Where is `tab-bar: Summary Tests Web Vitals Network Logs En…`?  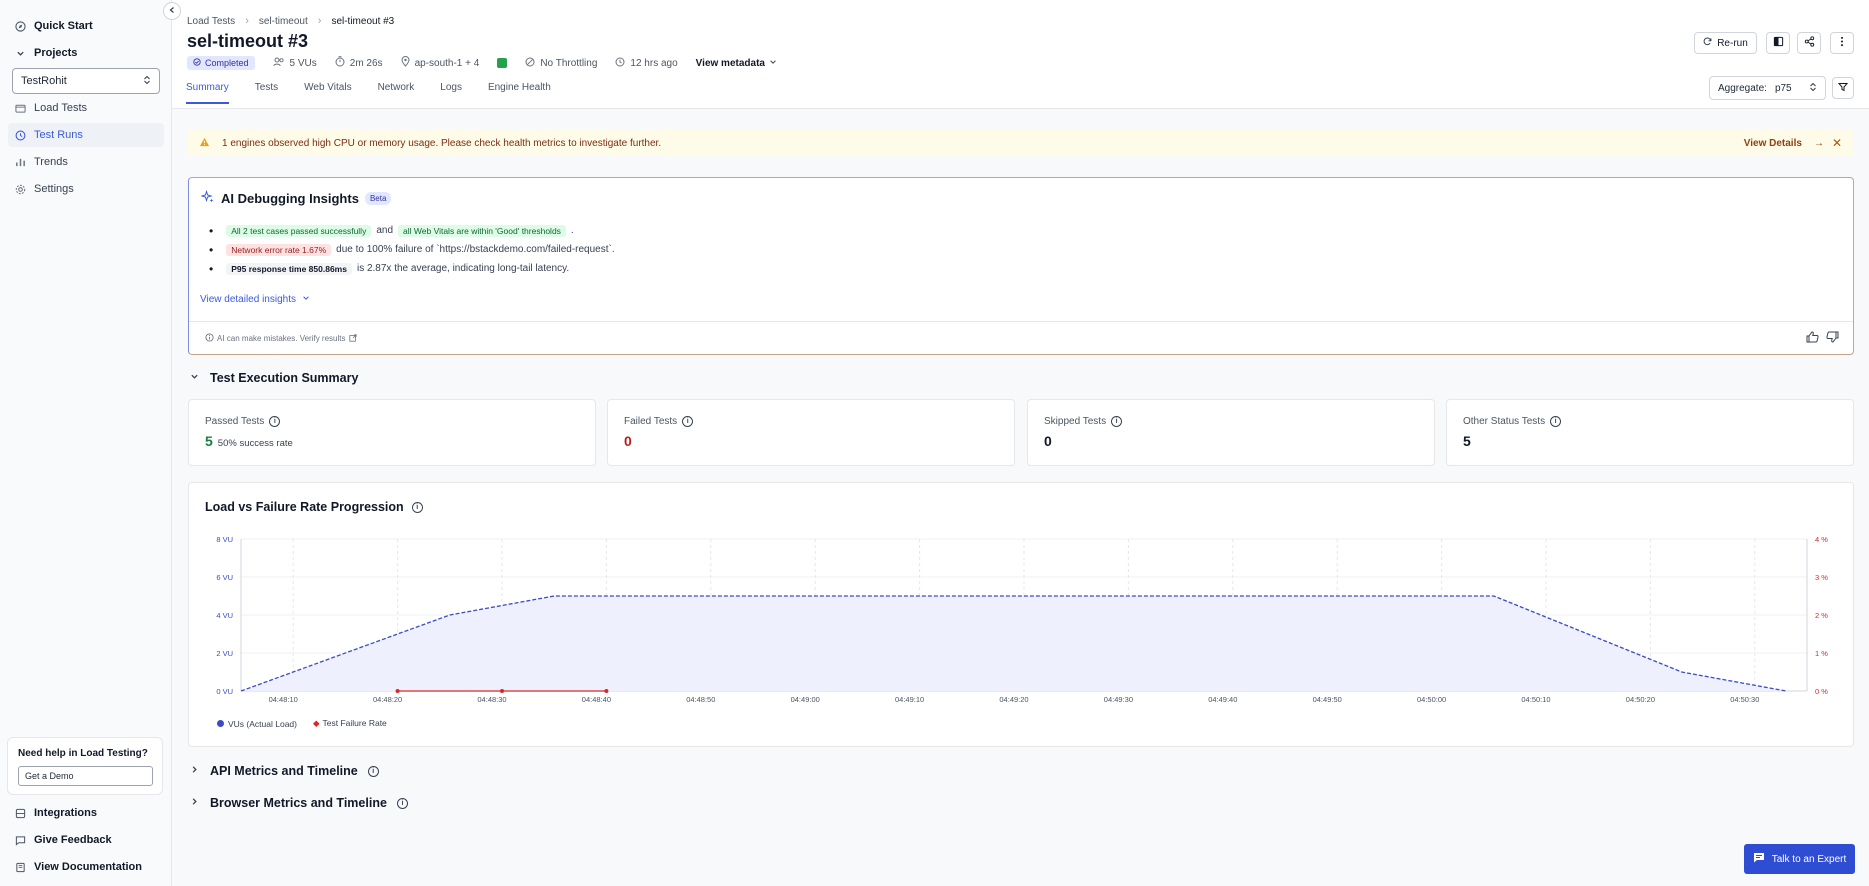 tab-bar: Summary Tests Web Vitals Network Logs En… is located at coordinates (381, 93).